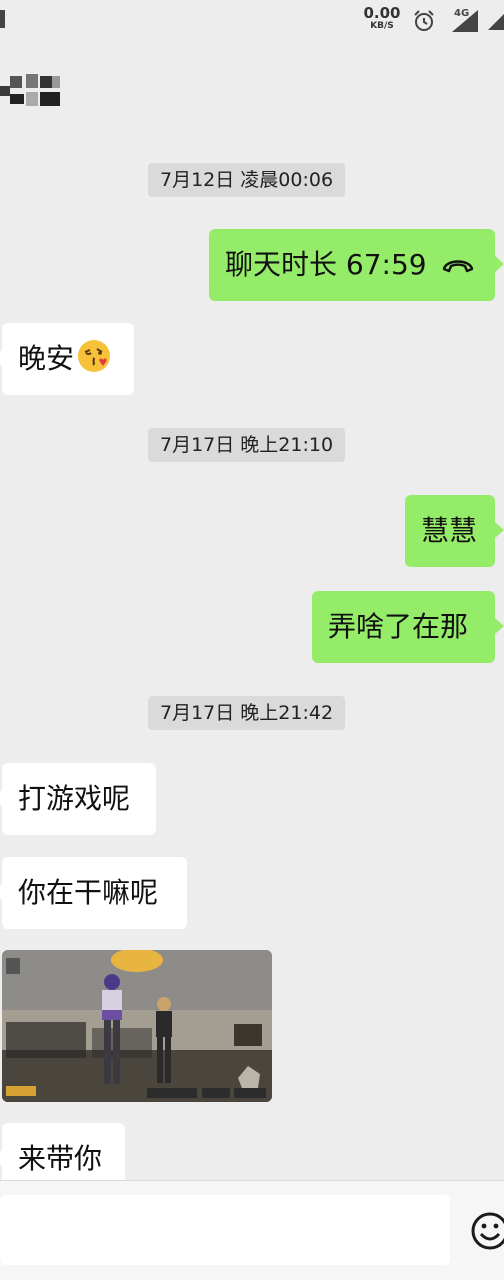 Image resolution: width=504 pixels, height=1280 pixels. I want to click on battery-icon, so click(496, 22).